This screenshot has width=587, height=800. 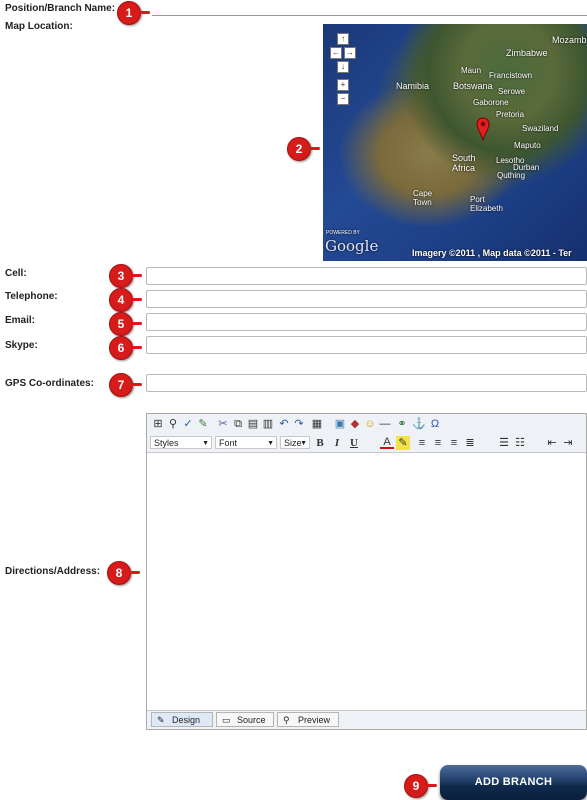 What do you see at coordinates (314, 720) in the screenshot?
I see `tab-preview-label: Preview` at bounding box center [314, 720].